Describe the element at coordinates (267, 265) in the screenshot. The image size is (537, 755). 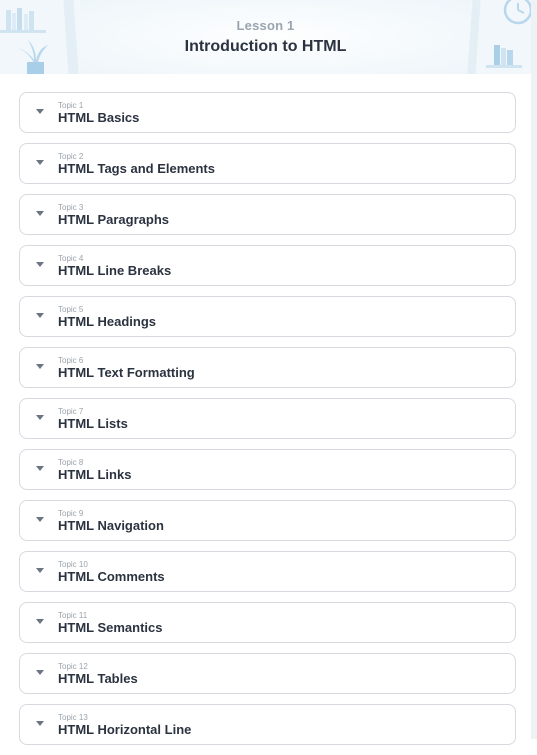
I see `topic-item: Topic 4 HTML Line Breaks` at that location.